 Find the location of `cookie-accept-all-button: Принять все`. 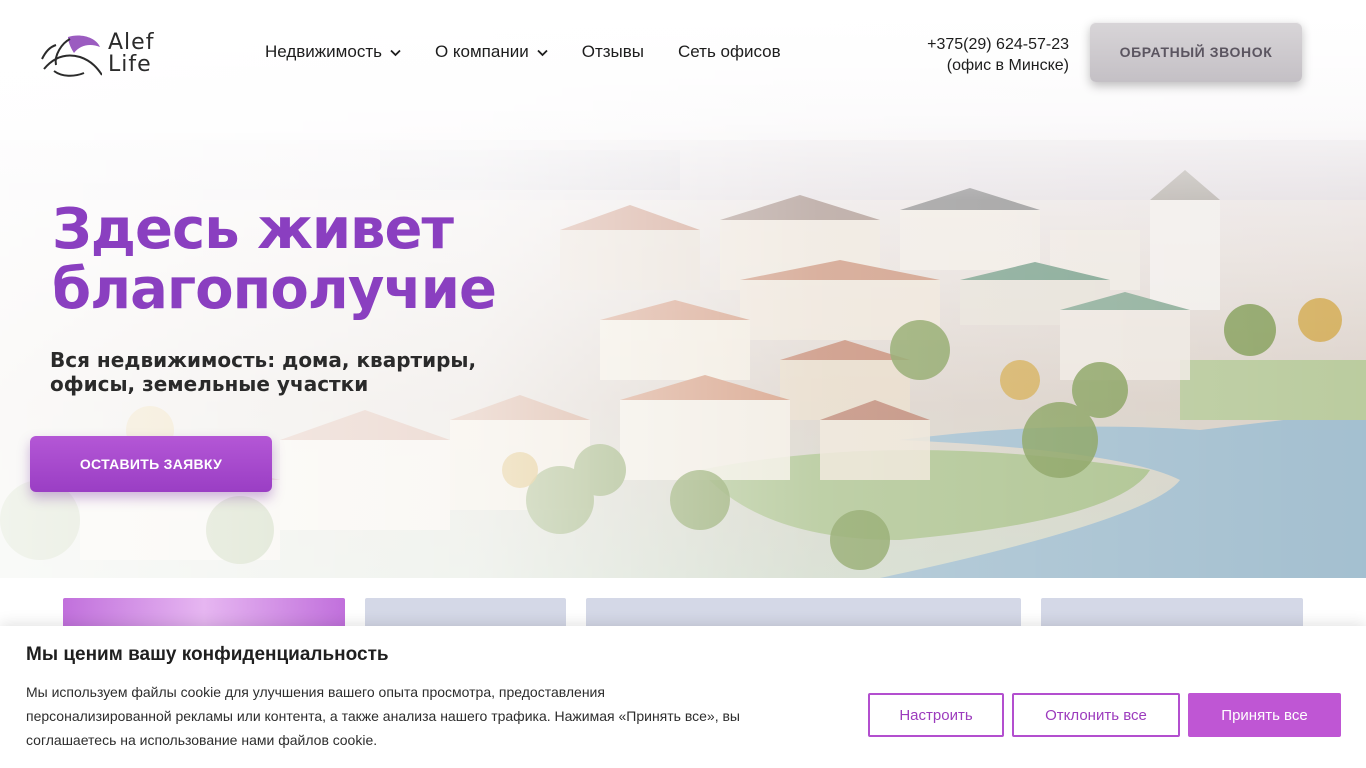

cookie-accept-all-button: Принять все is located at coordinates (1264, 715).